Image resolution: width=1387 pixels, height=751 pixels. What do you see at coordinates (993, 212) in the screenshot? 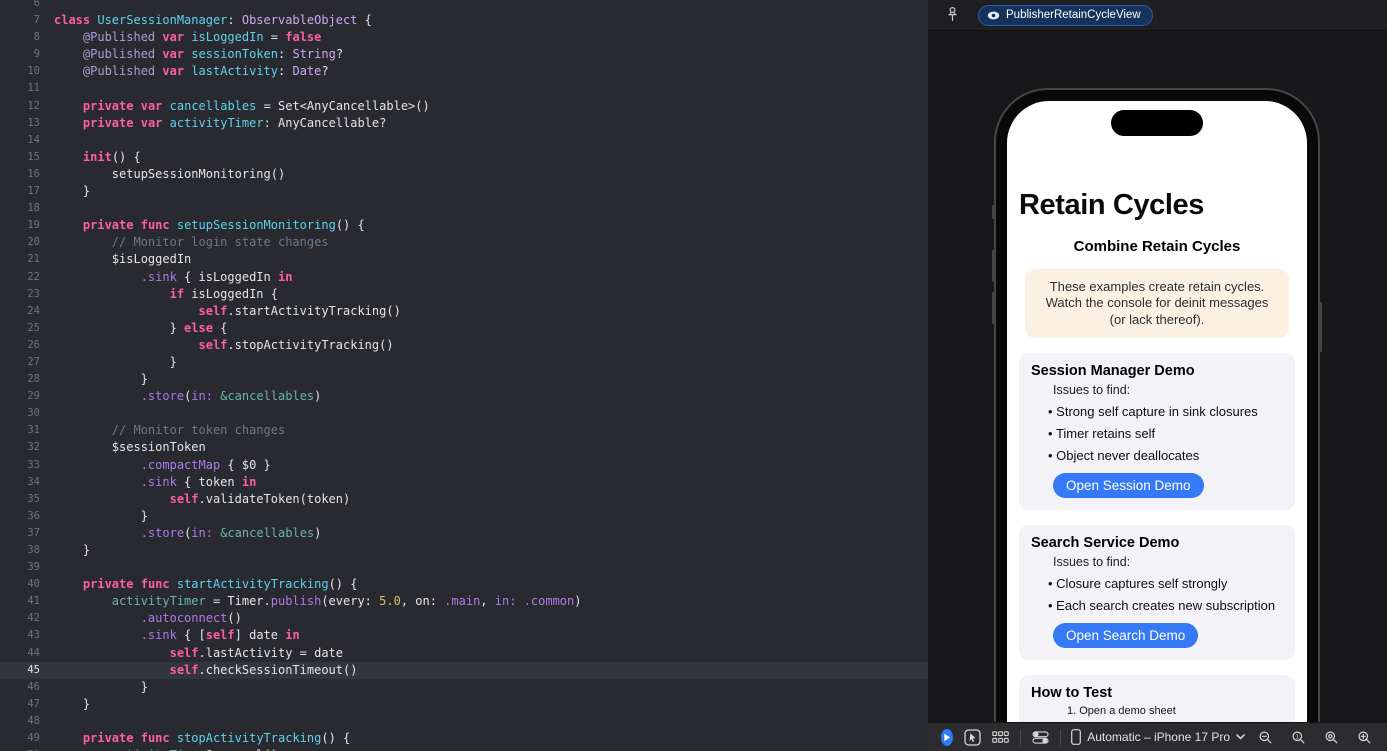
I see `action-button` at bounding box center [993, 212].